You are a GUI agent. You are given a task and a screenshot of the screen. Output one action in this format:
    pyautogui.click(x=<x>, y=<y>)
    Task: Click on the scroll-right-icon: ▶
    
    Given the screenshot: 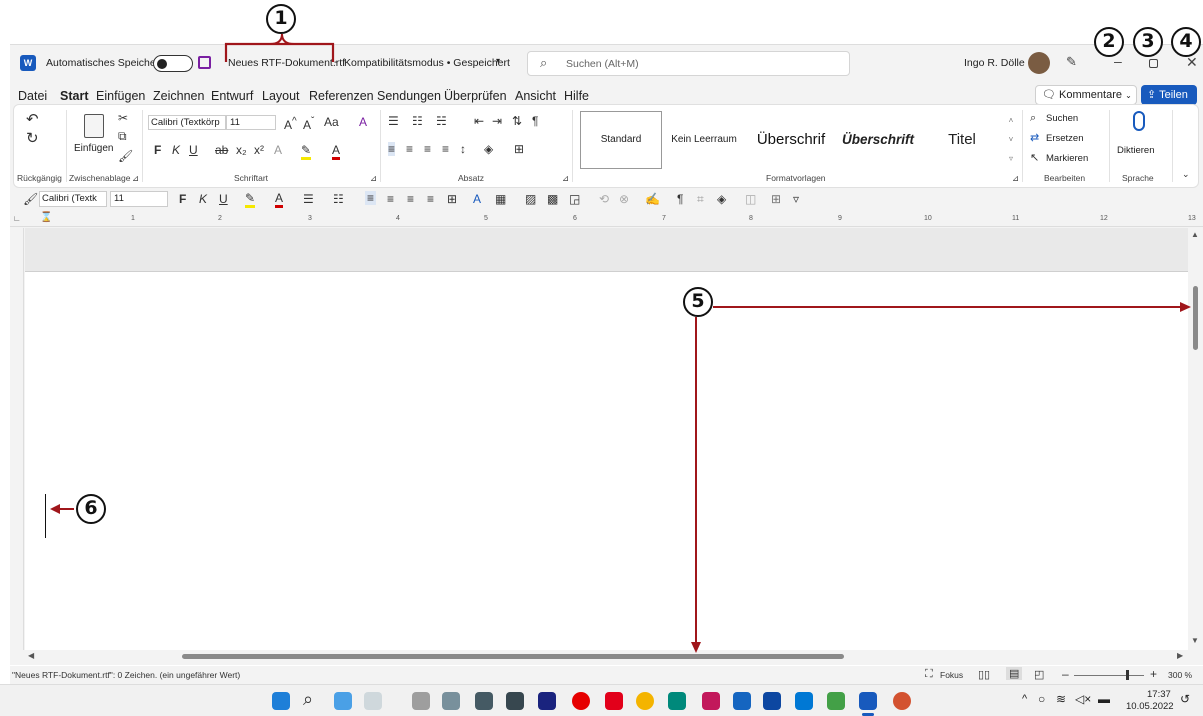 What is the action you would take?
    pyautogui.click(x=1180, y=655)
    